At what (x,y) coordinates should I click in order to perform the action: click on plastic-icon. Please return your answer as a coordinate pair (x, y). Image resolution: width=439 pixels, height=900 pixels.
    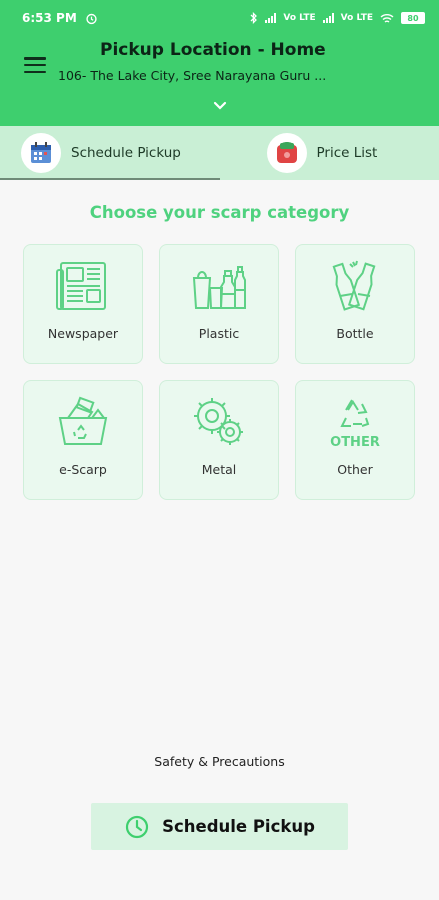
    Looking at the image, I should click on (219, 287).